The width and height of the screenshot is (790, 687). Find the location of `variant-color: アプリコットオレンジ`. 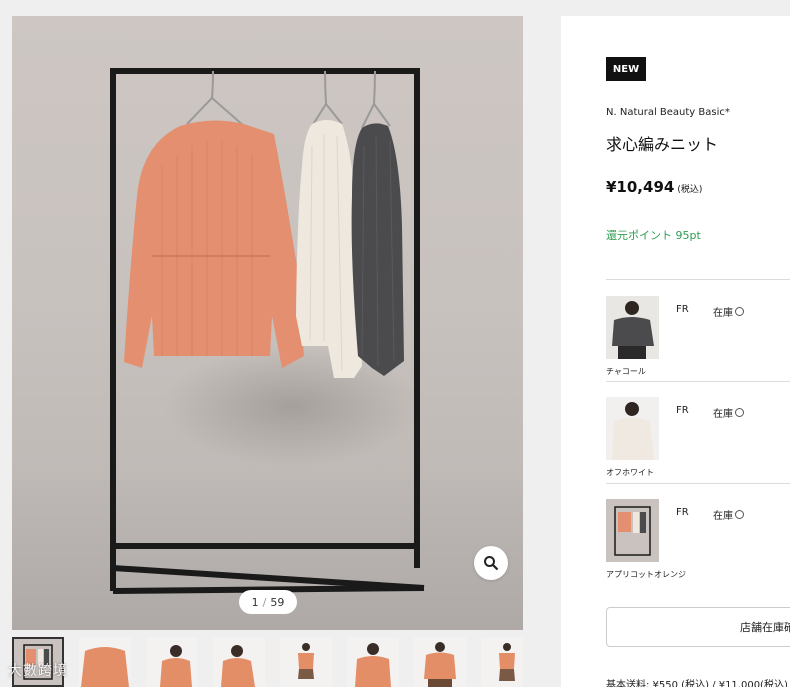

variant-color: アプリコットオレンジ is located at coordinates (646, 574).